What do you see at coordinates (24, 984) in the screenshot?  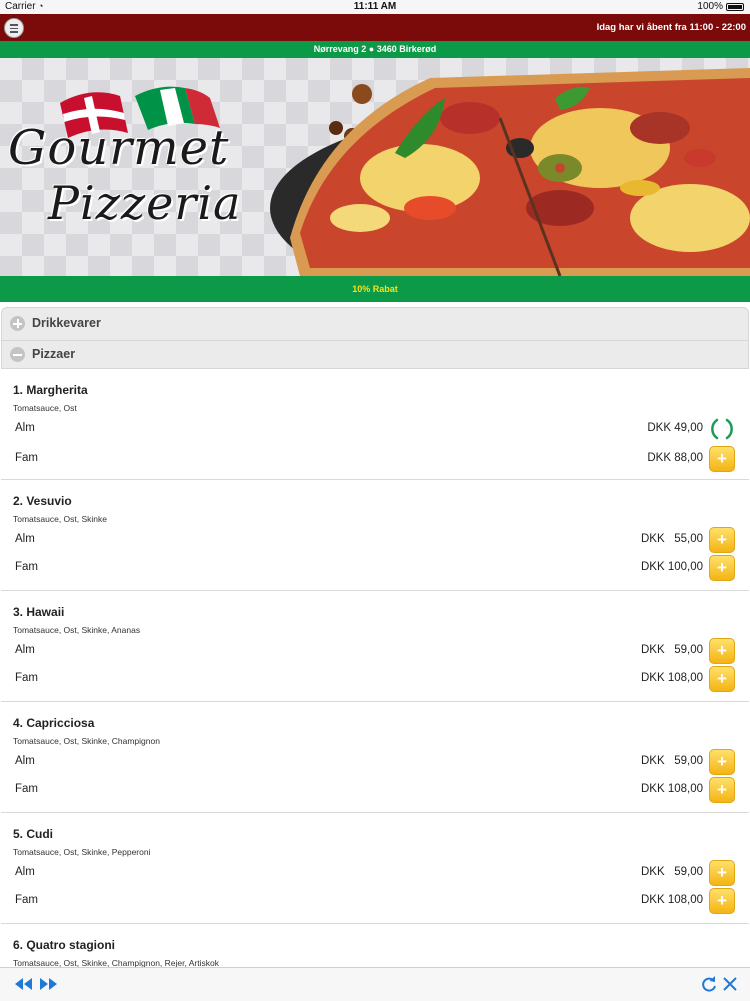 I see `rewind-icon` at bounding box center [24, 984].